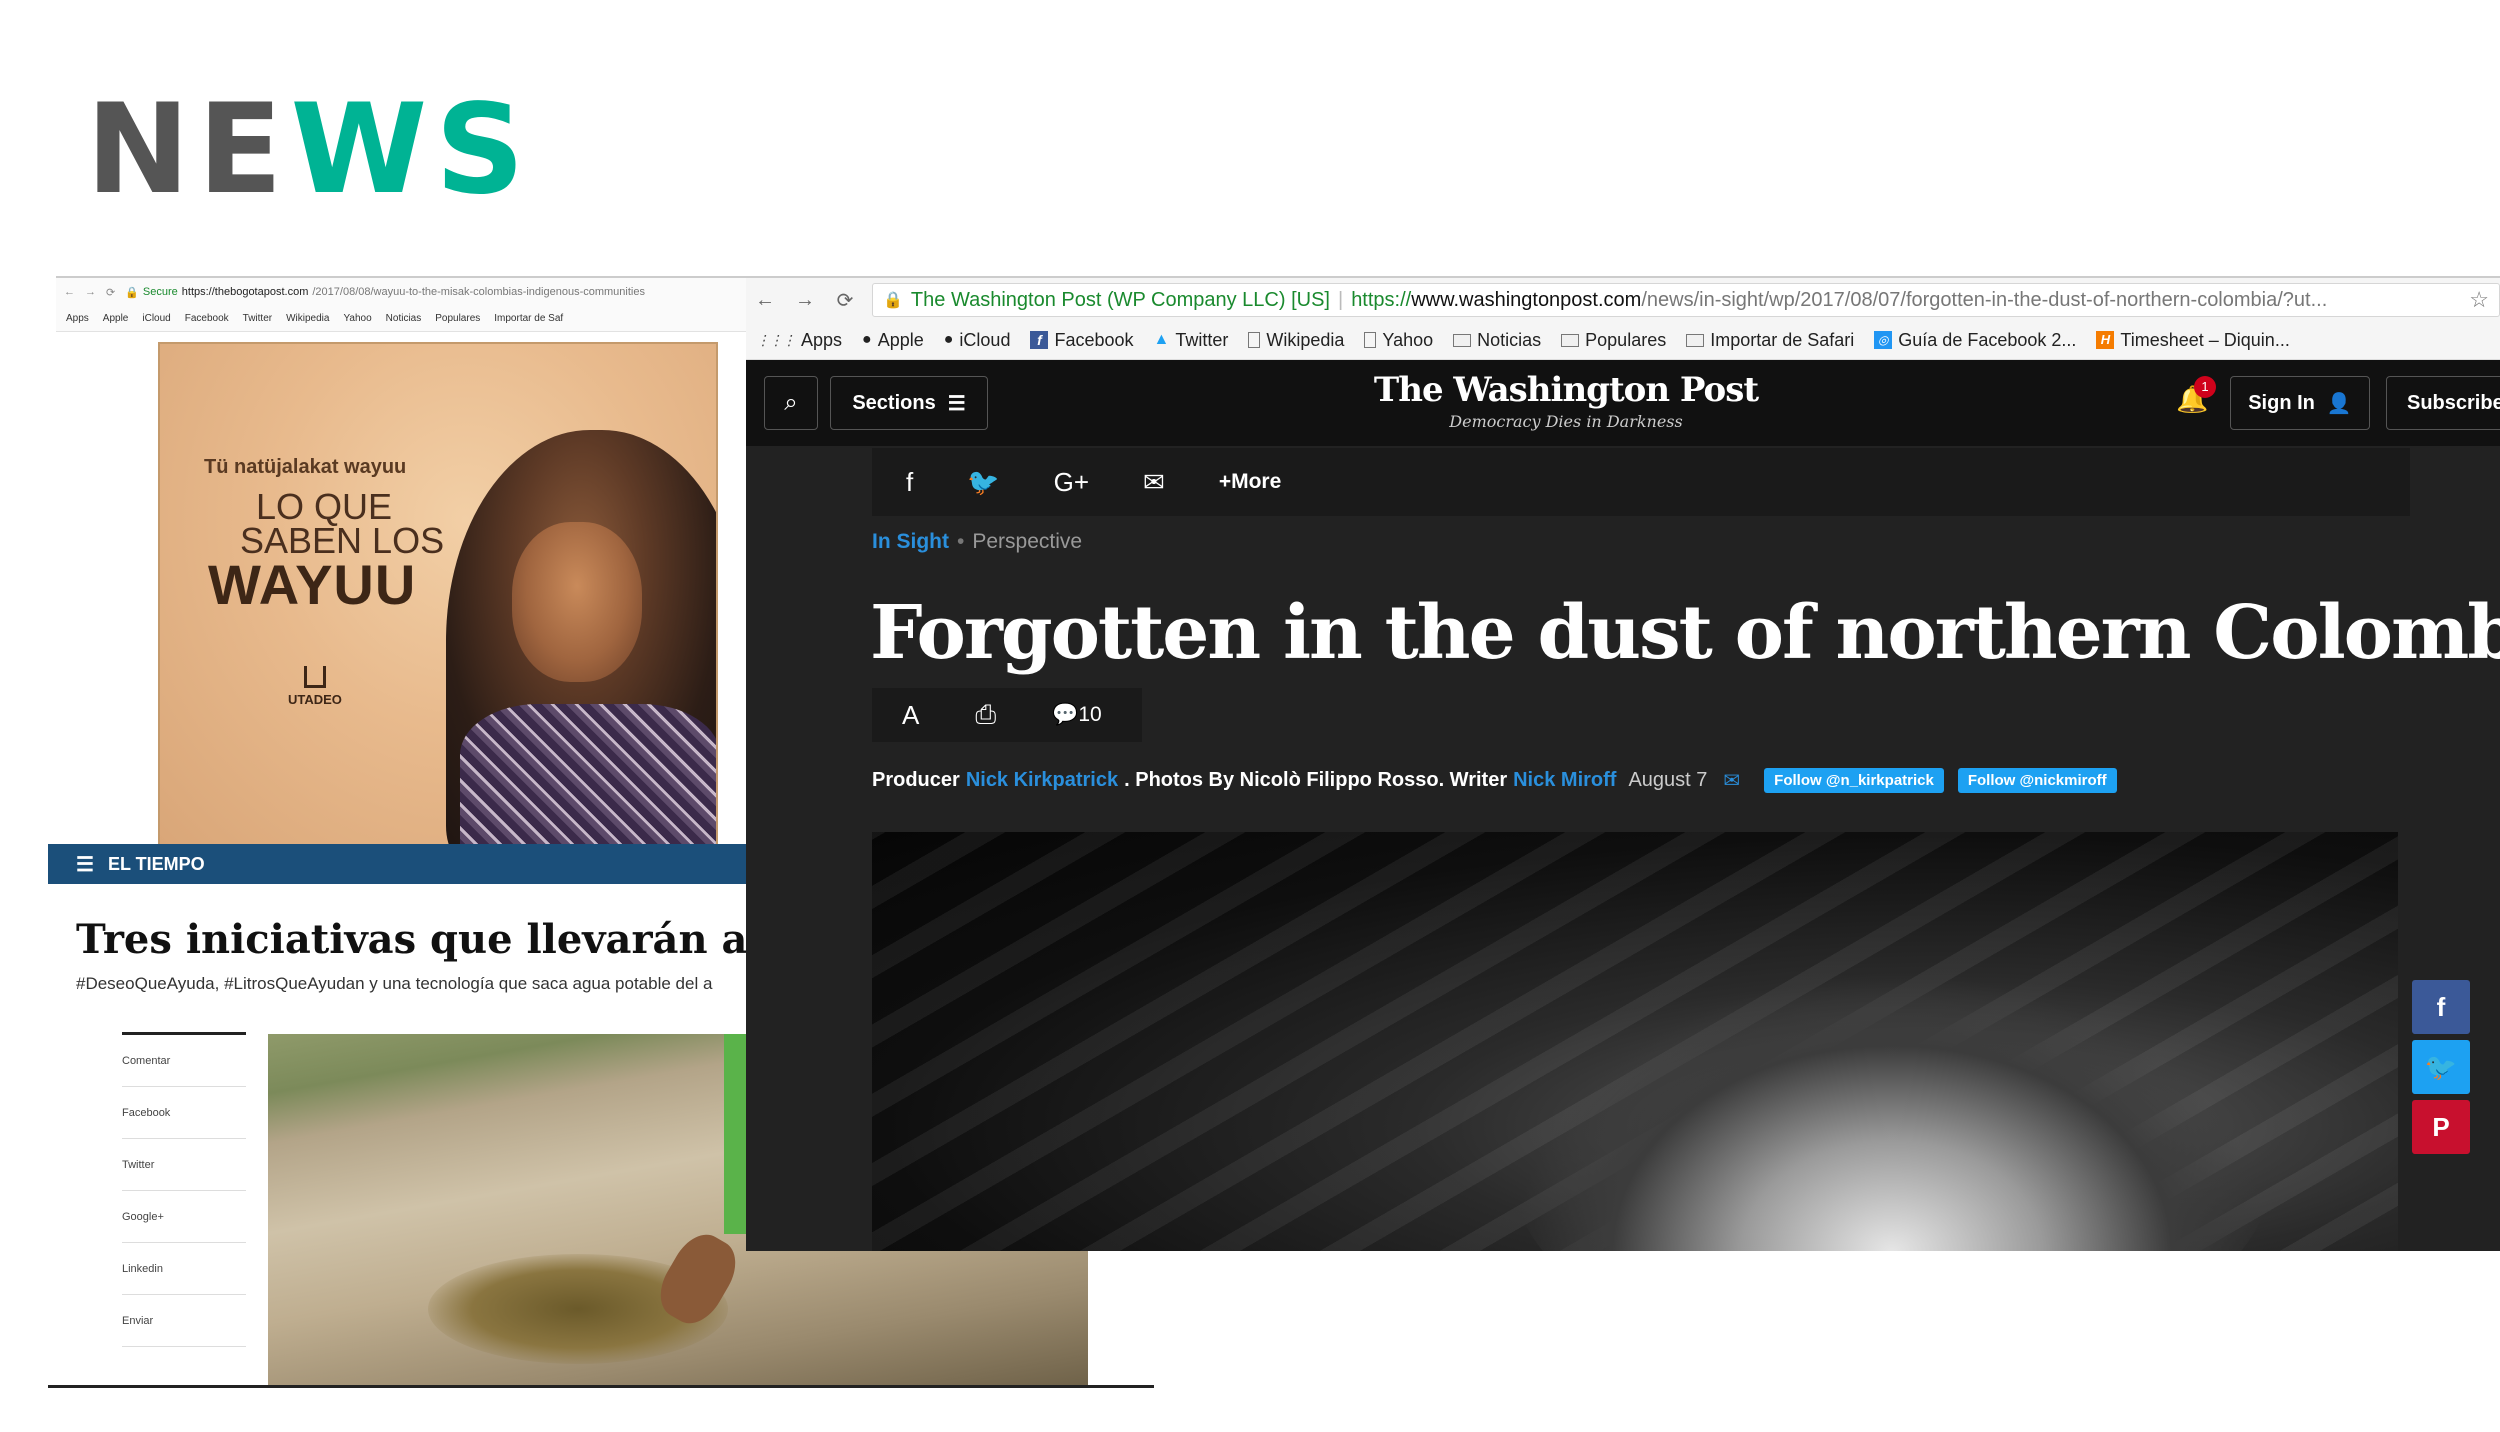  Describe the element at coordinates (184, 1061) in the screenshot. I see `share-comentar: Comentar` at that location.